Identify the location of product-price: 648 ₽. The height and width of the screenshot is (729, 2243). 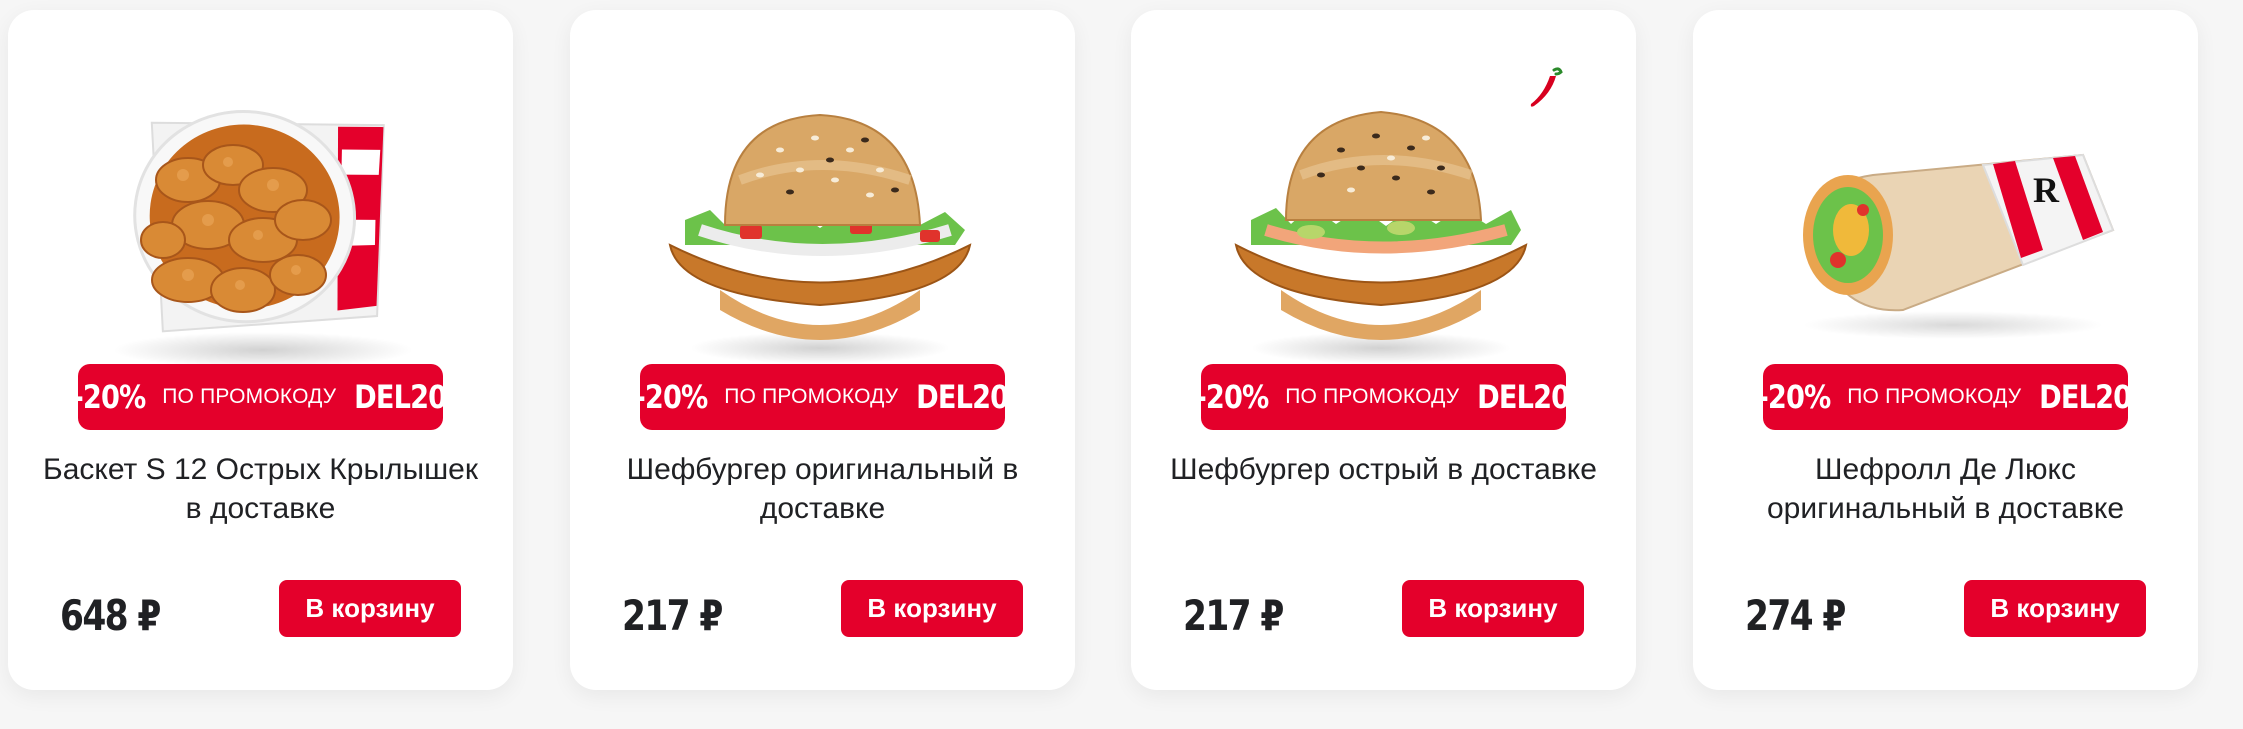
(110, 615).